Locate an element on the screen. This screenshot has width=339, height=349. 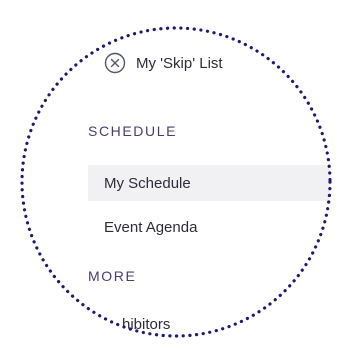
skip-list-label: My 'Skip' List is located at coordinates (179, 63).